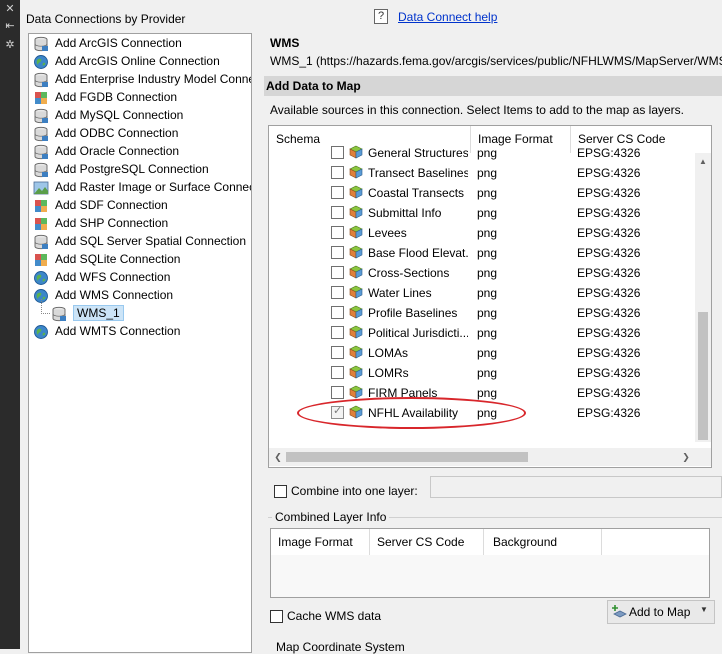 The width and height of the screenshot is (722, 654). Describe the element at coordinates (413, 313) in the screenshot. I see `layer-name: Profile Baselines` at that location.